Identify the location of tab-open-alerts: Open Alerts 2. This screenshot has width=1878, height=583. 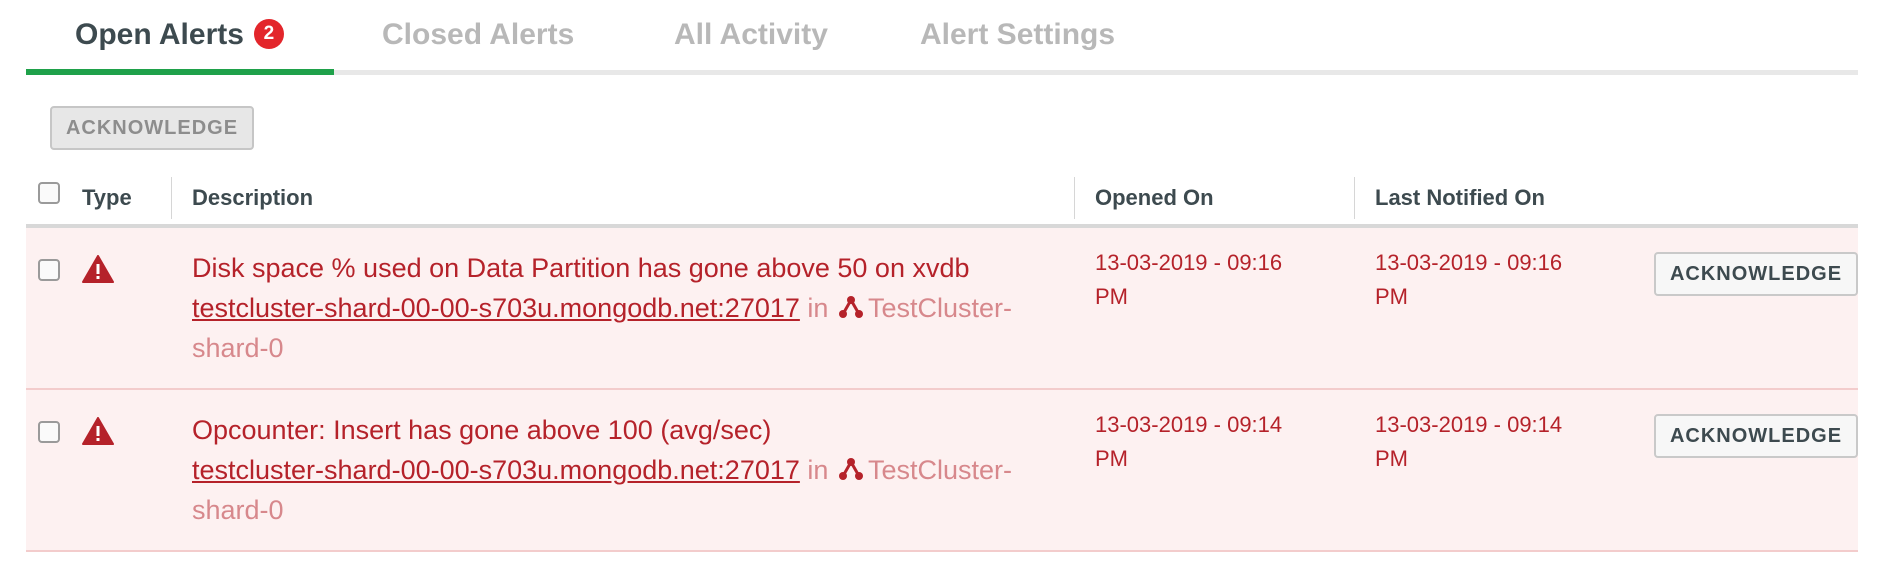
(179, 37).